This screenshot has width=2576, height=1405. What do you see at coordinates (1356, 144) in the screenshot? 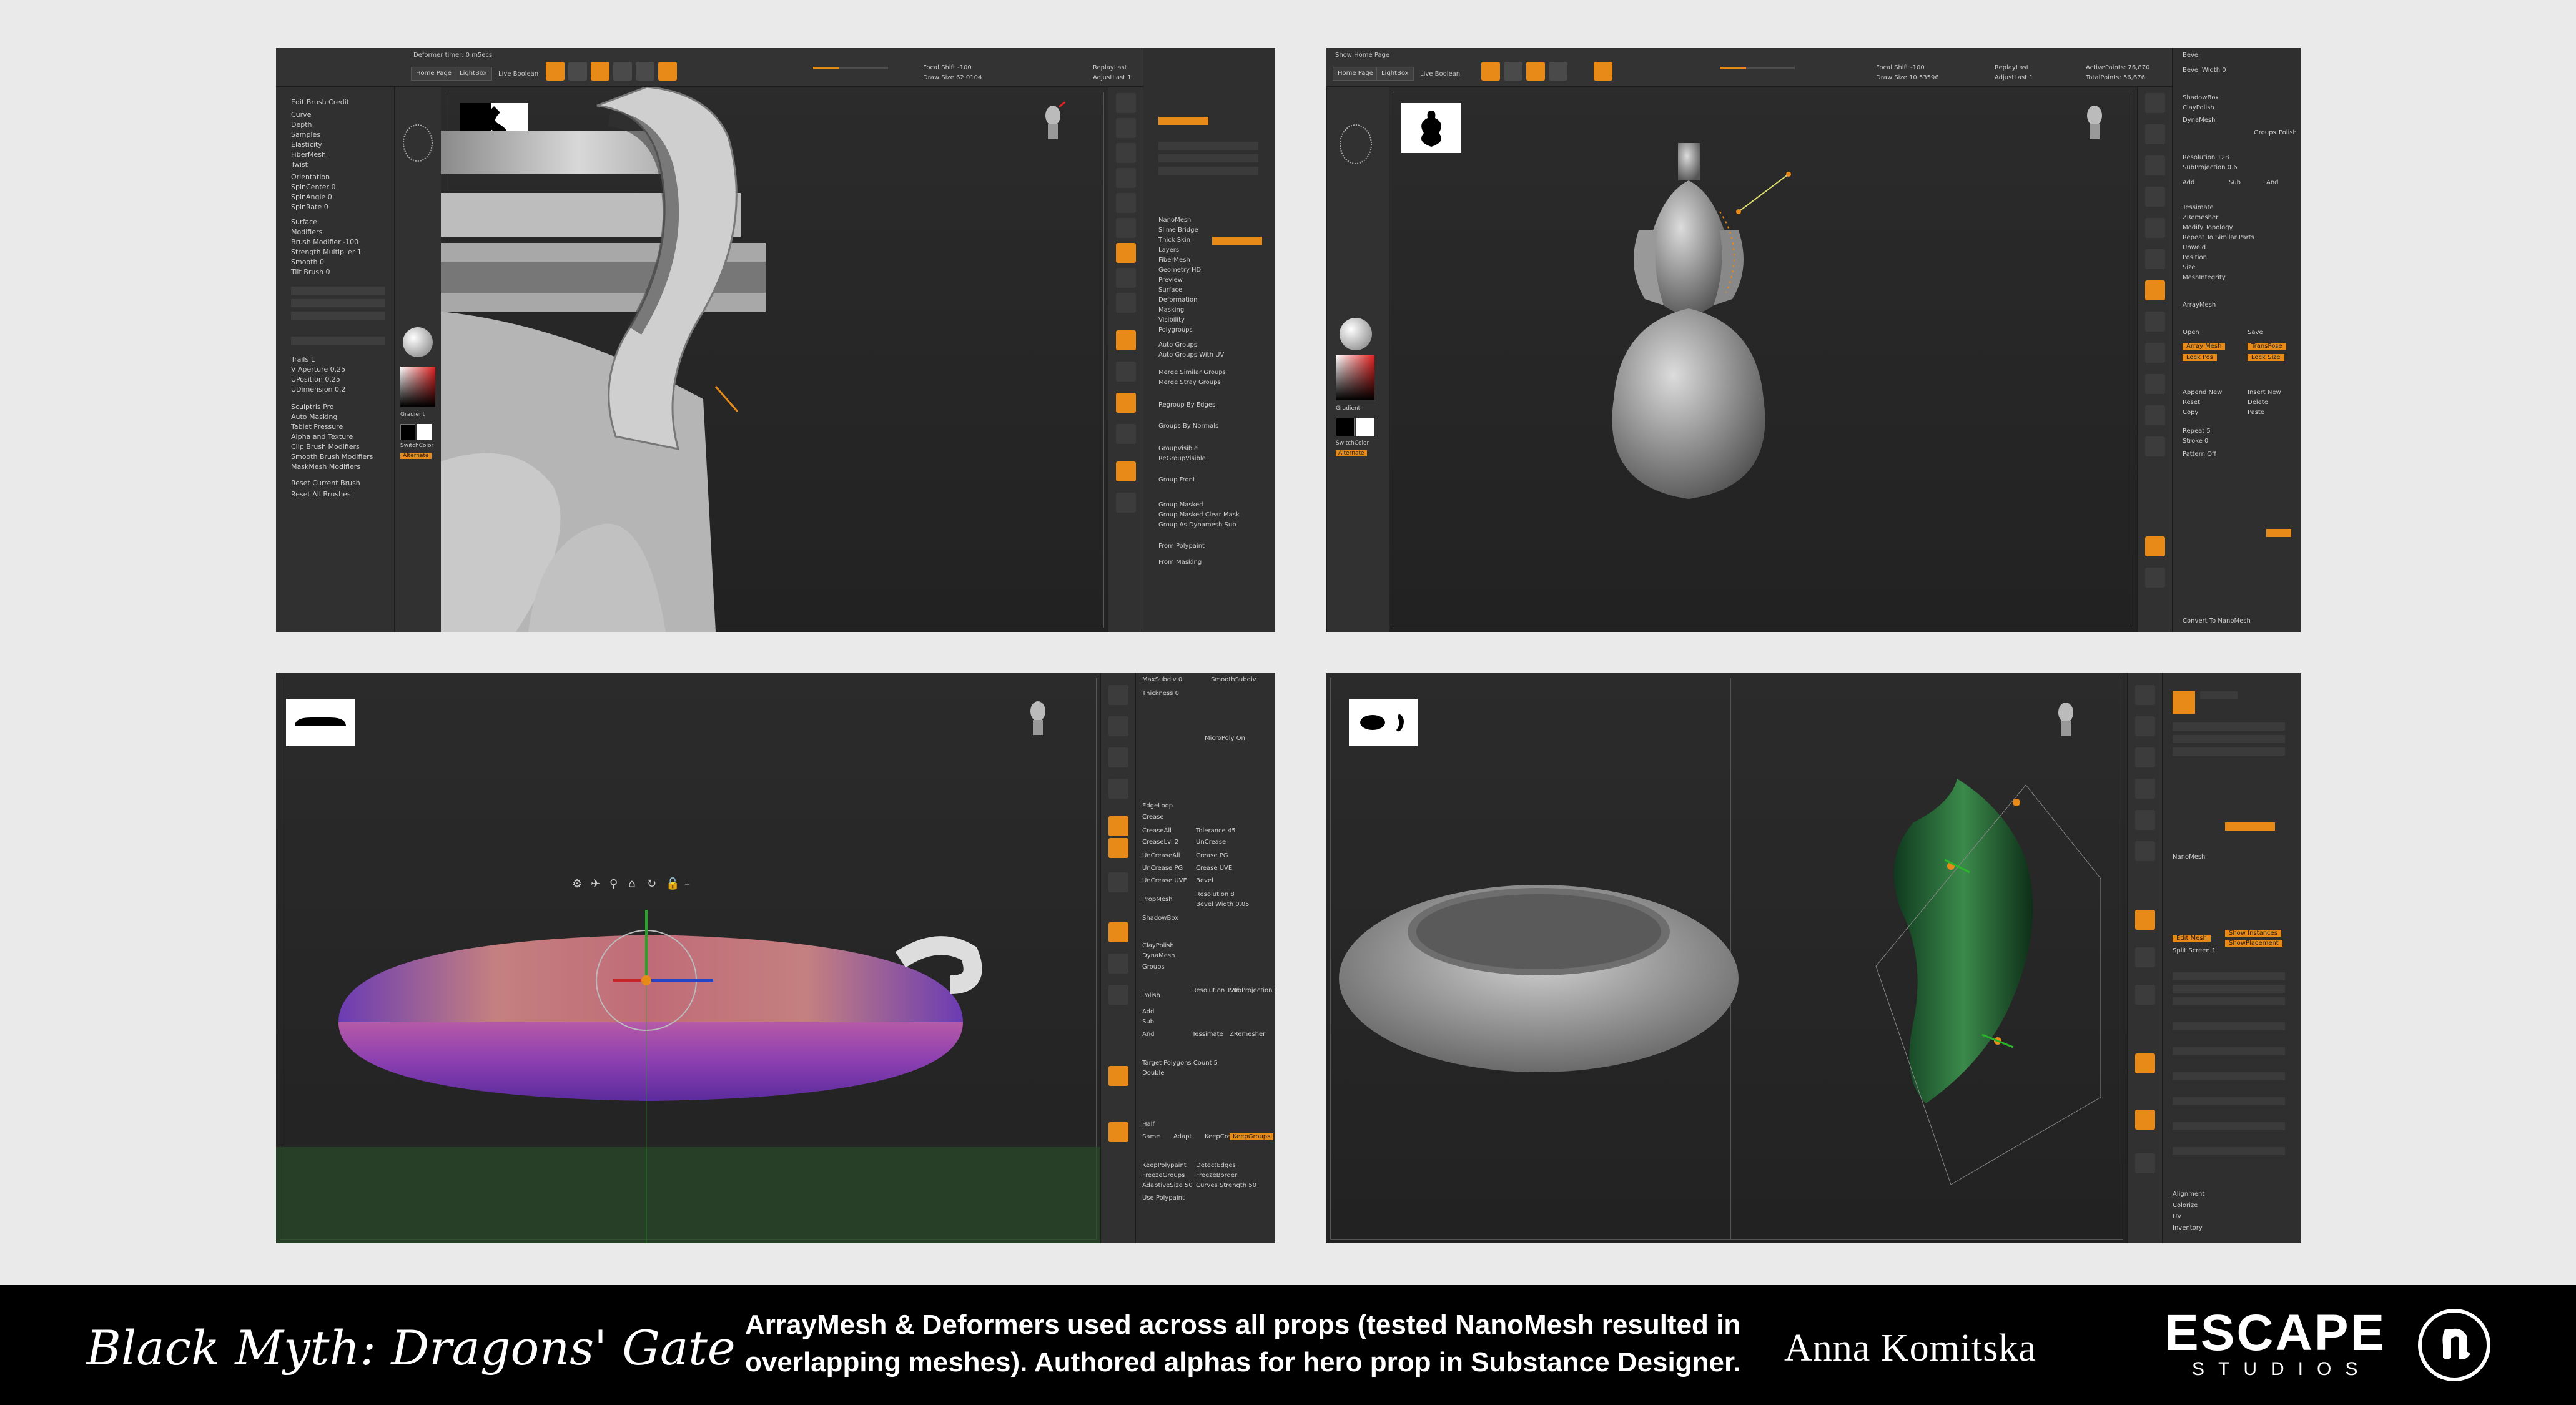
I see `transpose-icon` at bounding box center [1356, 144].